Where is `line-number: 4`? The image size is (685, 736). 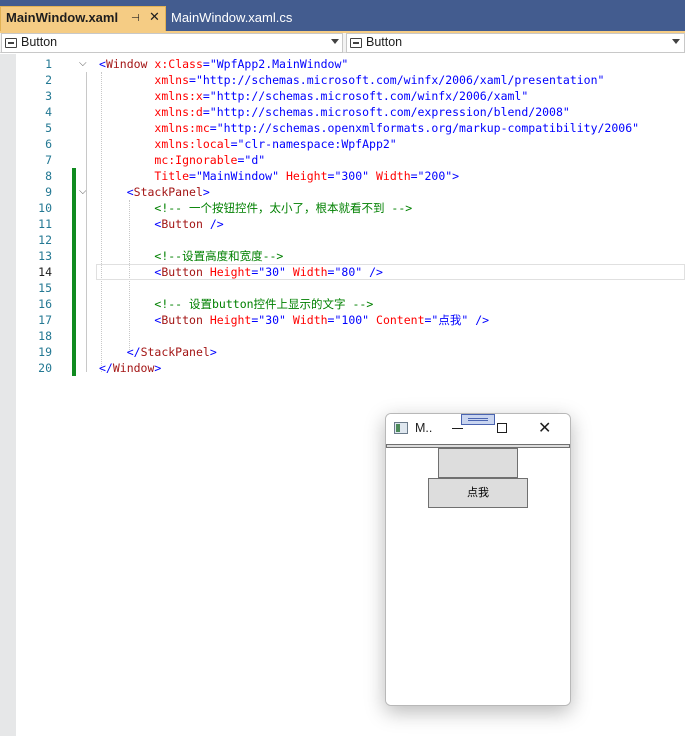
line-number: 4 is located at coordinates (48, 112).